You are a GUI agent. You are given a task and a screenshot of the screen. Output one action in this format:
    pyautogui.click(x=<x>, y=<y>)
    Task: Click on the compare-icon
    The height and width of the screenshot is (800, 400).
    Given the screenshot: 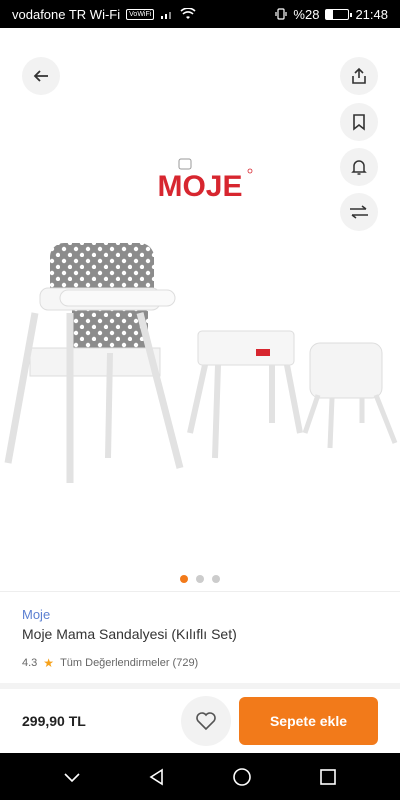 What is the action you would take?
    pyautogui.click(x=359, y=212)
    